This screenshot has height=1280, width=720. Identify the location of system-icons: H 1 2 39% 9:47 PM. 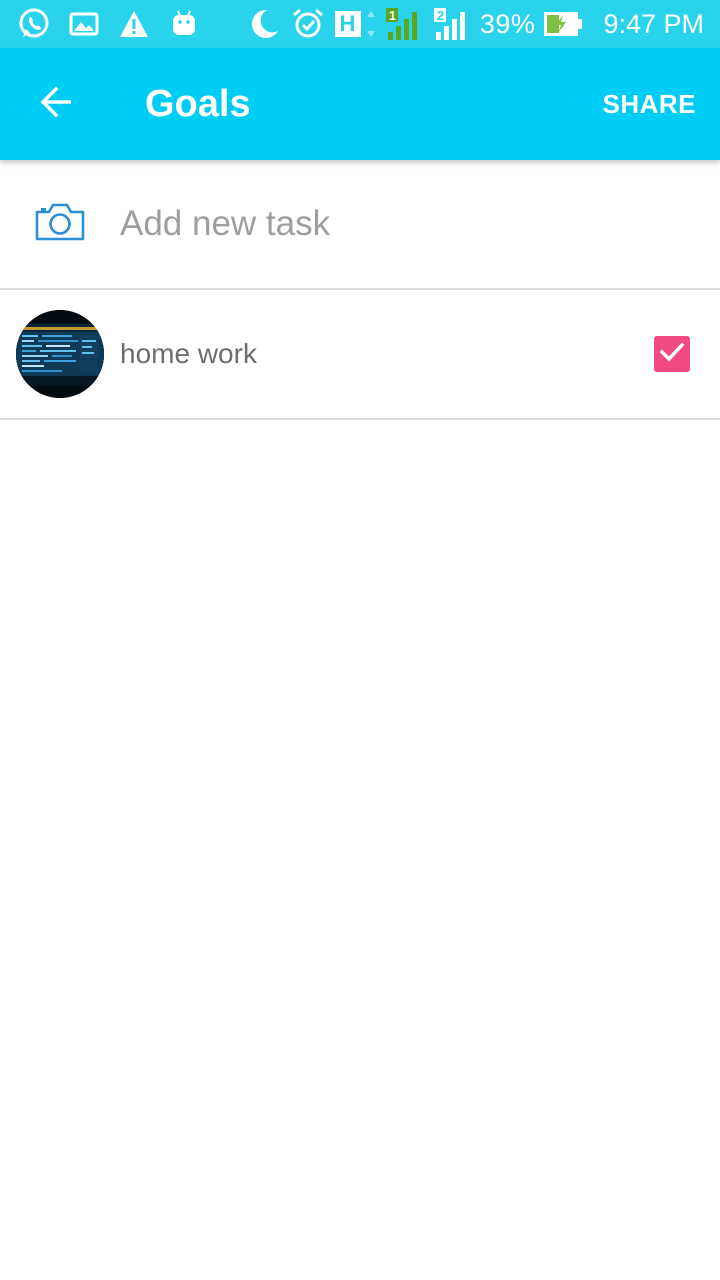
(475, 24).